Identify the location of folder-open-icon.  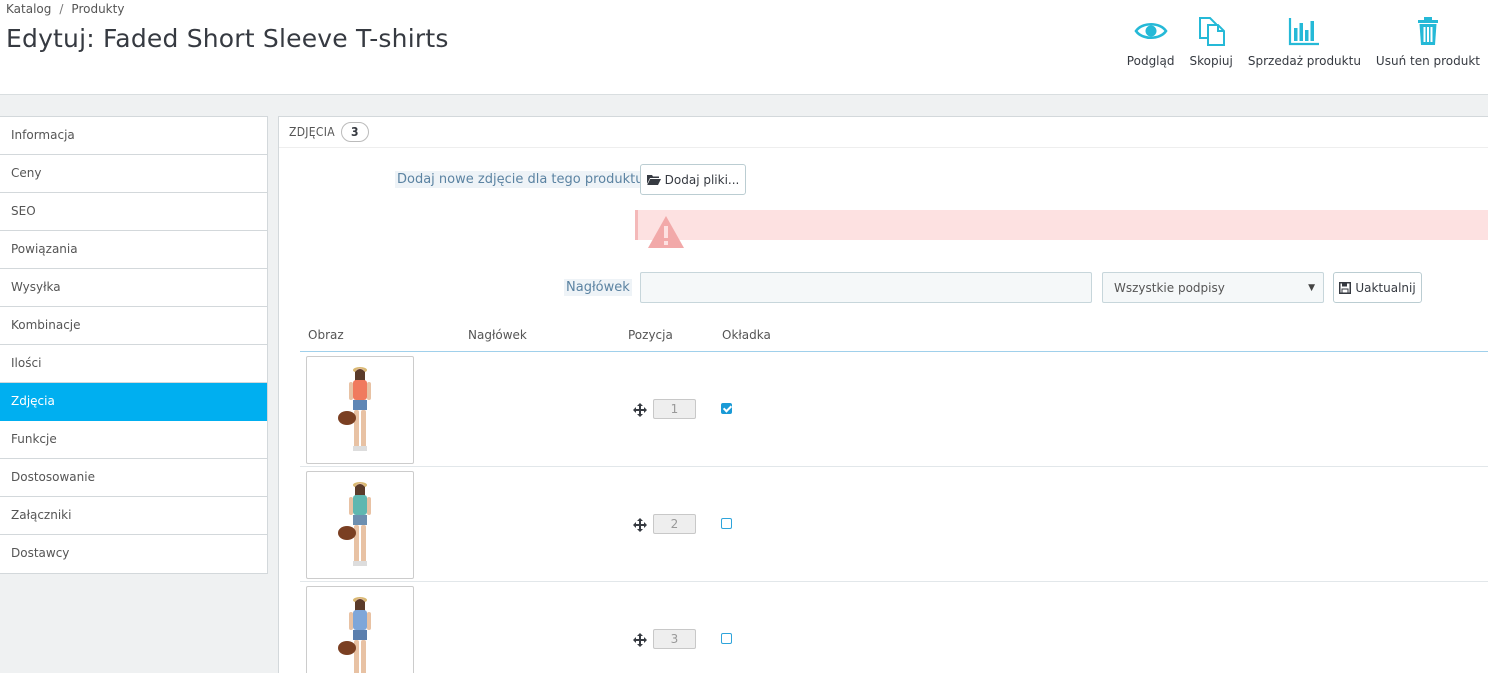
(653, 180).